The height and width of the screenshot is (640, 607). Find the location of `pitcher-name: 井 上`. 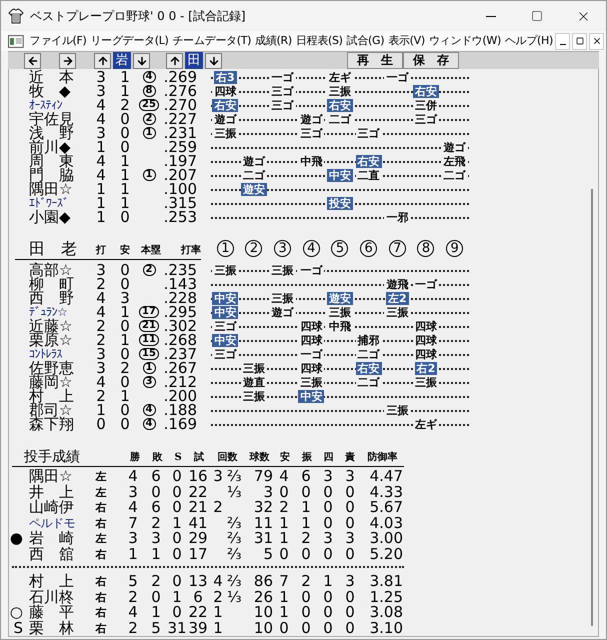

pitcher-name: 井 上 is located at coordinates (52, 492).